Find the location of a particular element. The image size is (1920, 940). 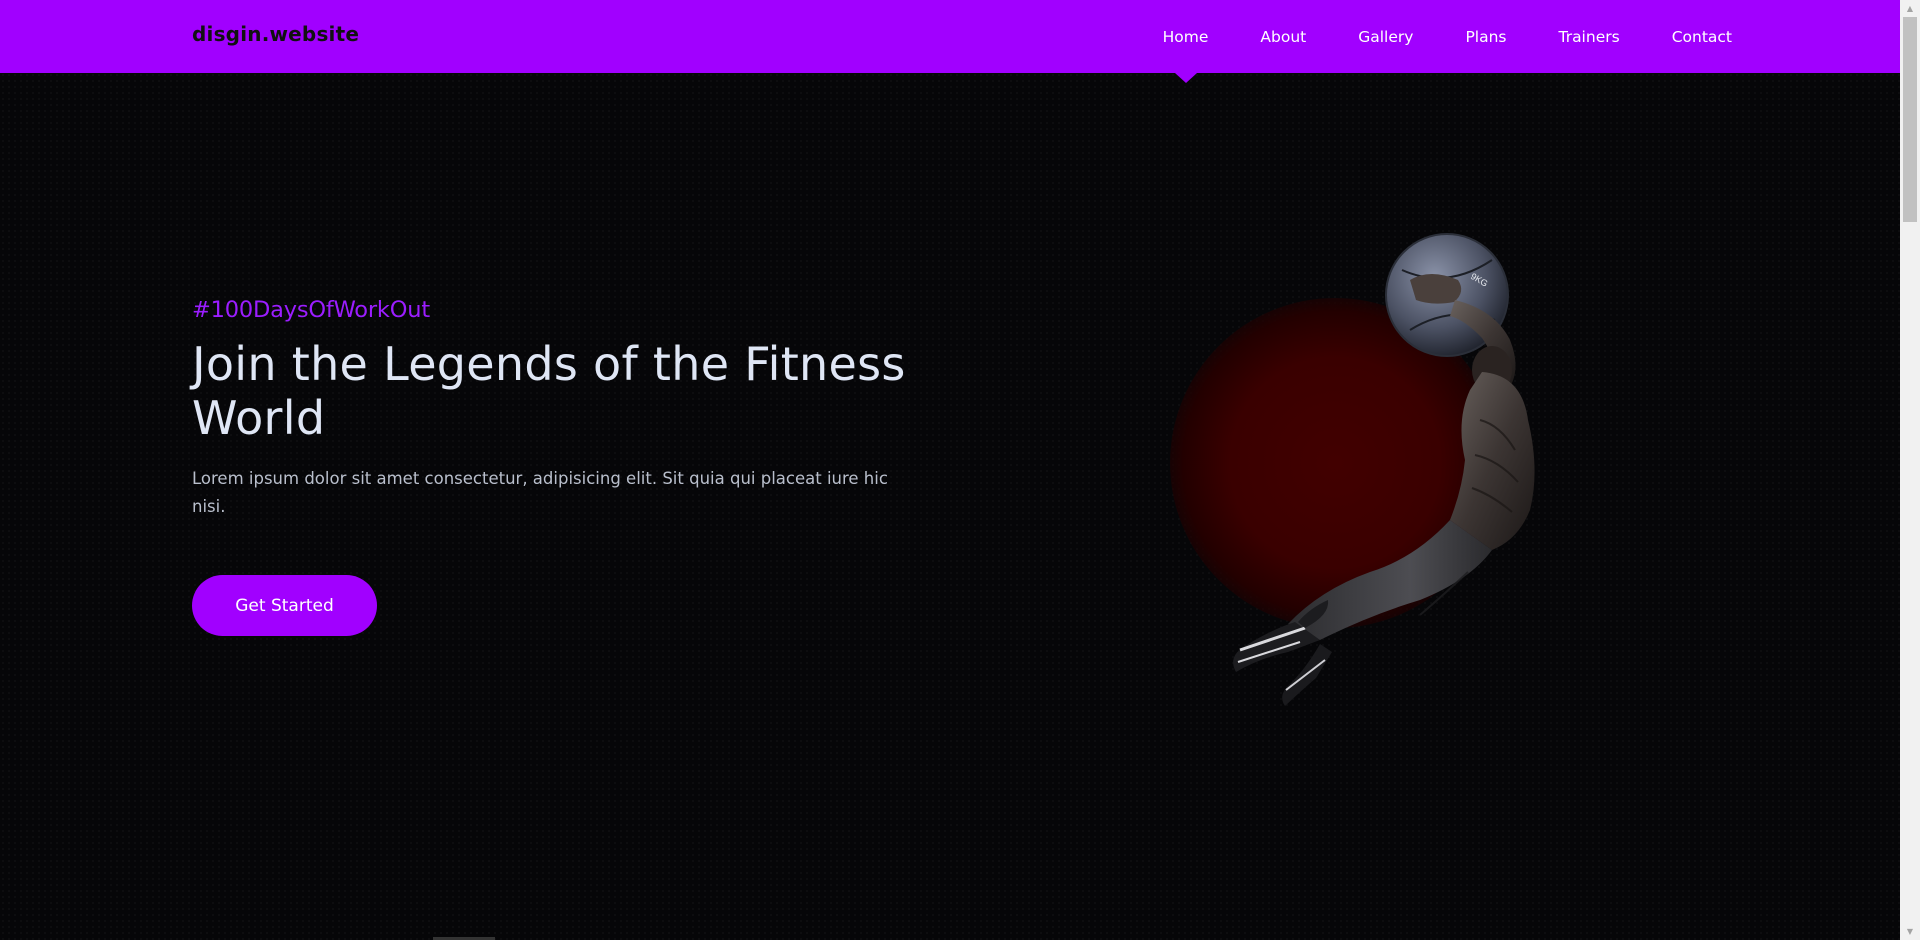

nav-home: Home is located at coordinates (1185, 41).